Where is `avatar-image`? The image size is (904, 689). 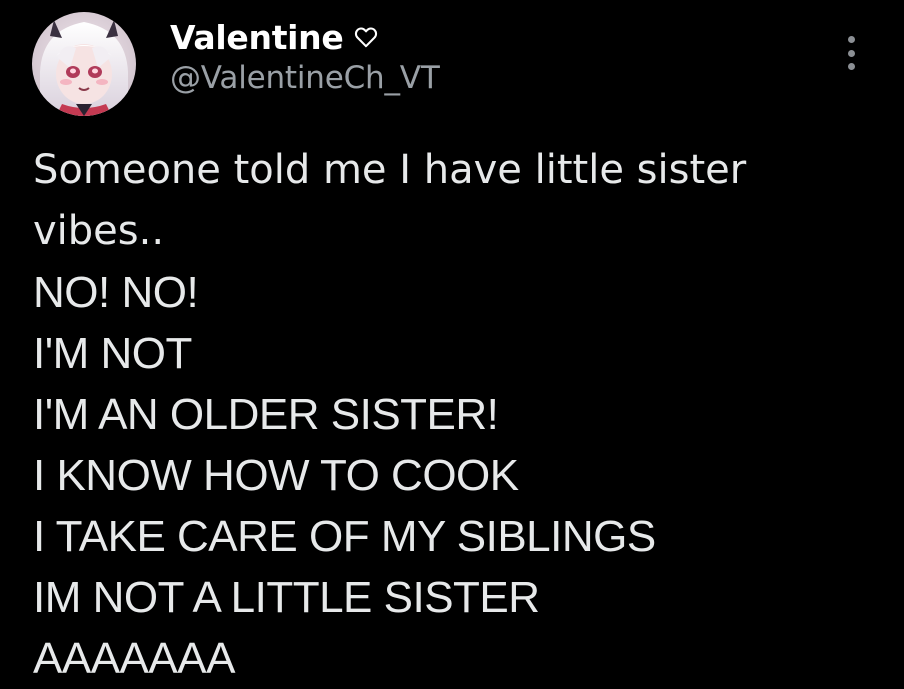 avatar-image is located at coordinates (84, 64).